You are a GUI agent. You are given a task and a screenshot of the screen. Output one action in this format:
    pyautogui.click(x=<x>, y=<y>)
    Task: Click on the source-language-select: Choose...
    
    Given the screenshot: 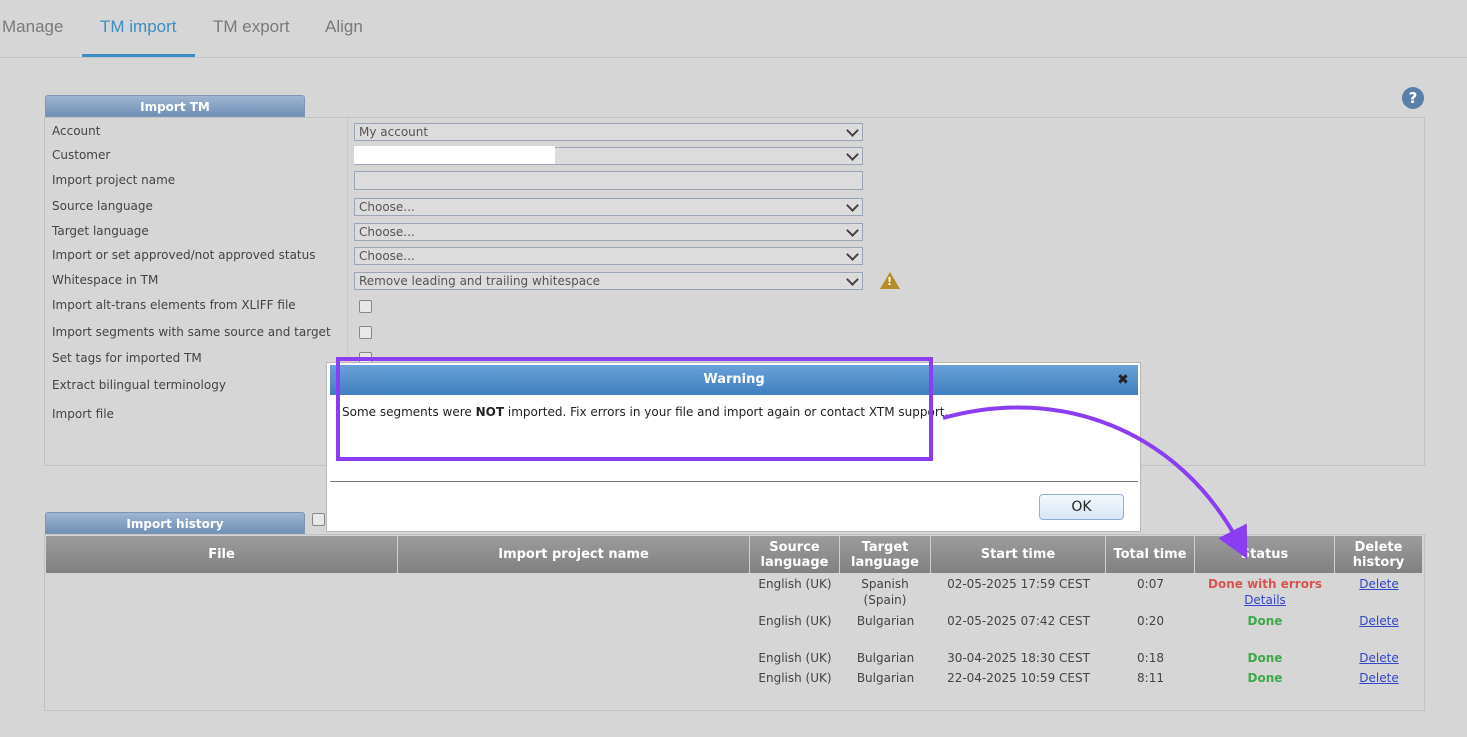 What is the action you would take?
    pyautogui.click(x=608, y=207)
    